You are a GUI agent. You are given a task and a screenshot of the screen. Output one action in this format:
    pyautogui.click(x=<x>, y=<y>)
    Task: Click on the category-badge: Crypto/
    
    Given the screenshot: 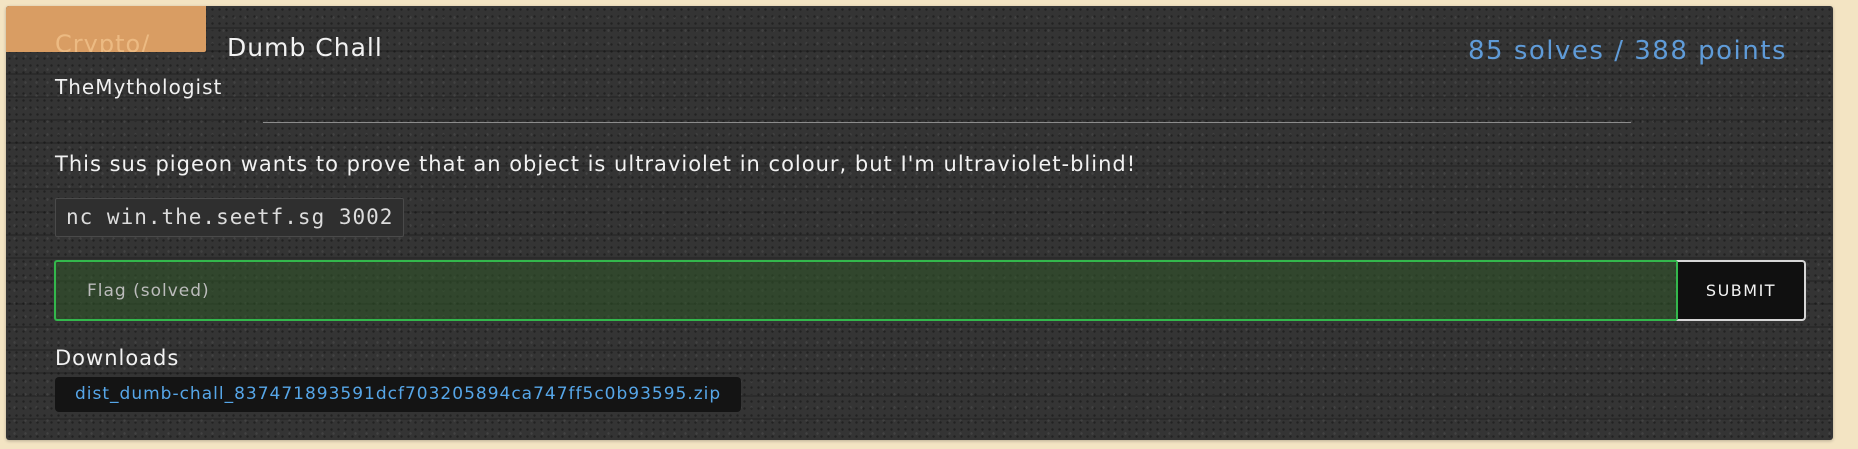 What is the action you would take?
    pyautogui.click(x=106, y=29)
    